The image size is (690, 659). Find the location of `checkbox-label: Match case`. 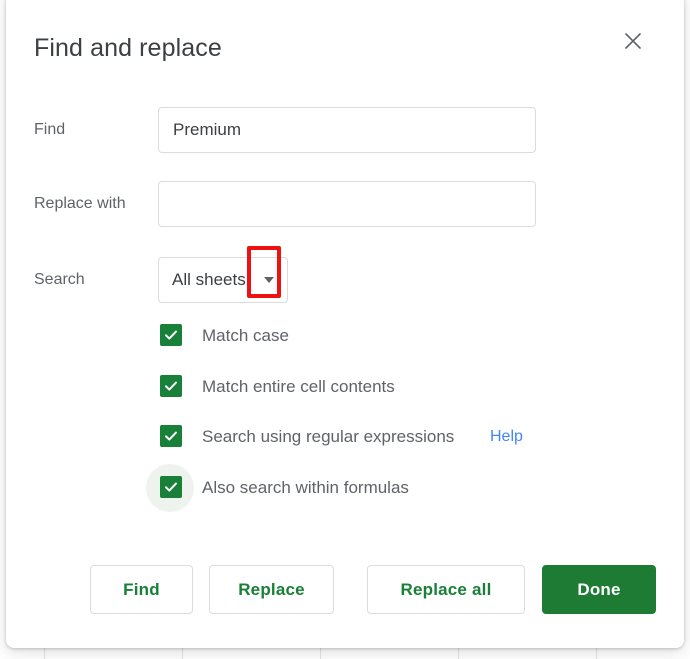

checkbox-label: Match case is located at coordinates (245, 335).